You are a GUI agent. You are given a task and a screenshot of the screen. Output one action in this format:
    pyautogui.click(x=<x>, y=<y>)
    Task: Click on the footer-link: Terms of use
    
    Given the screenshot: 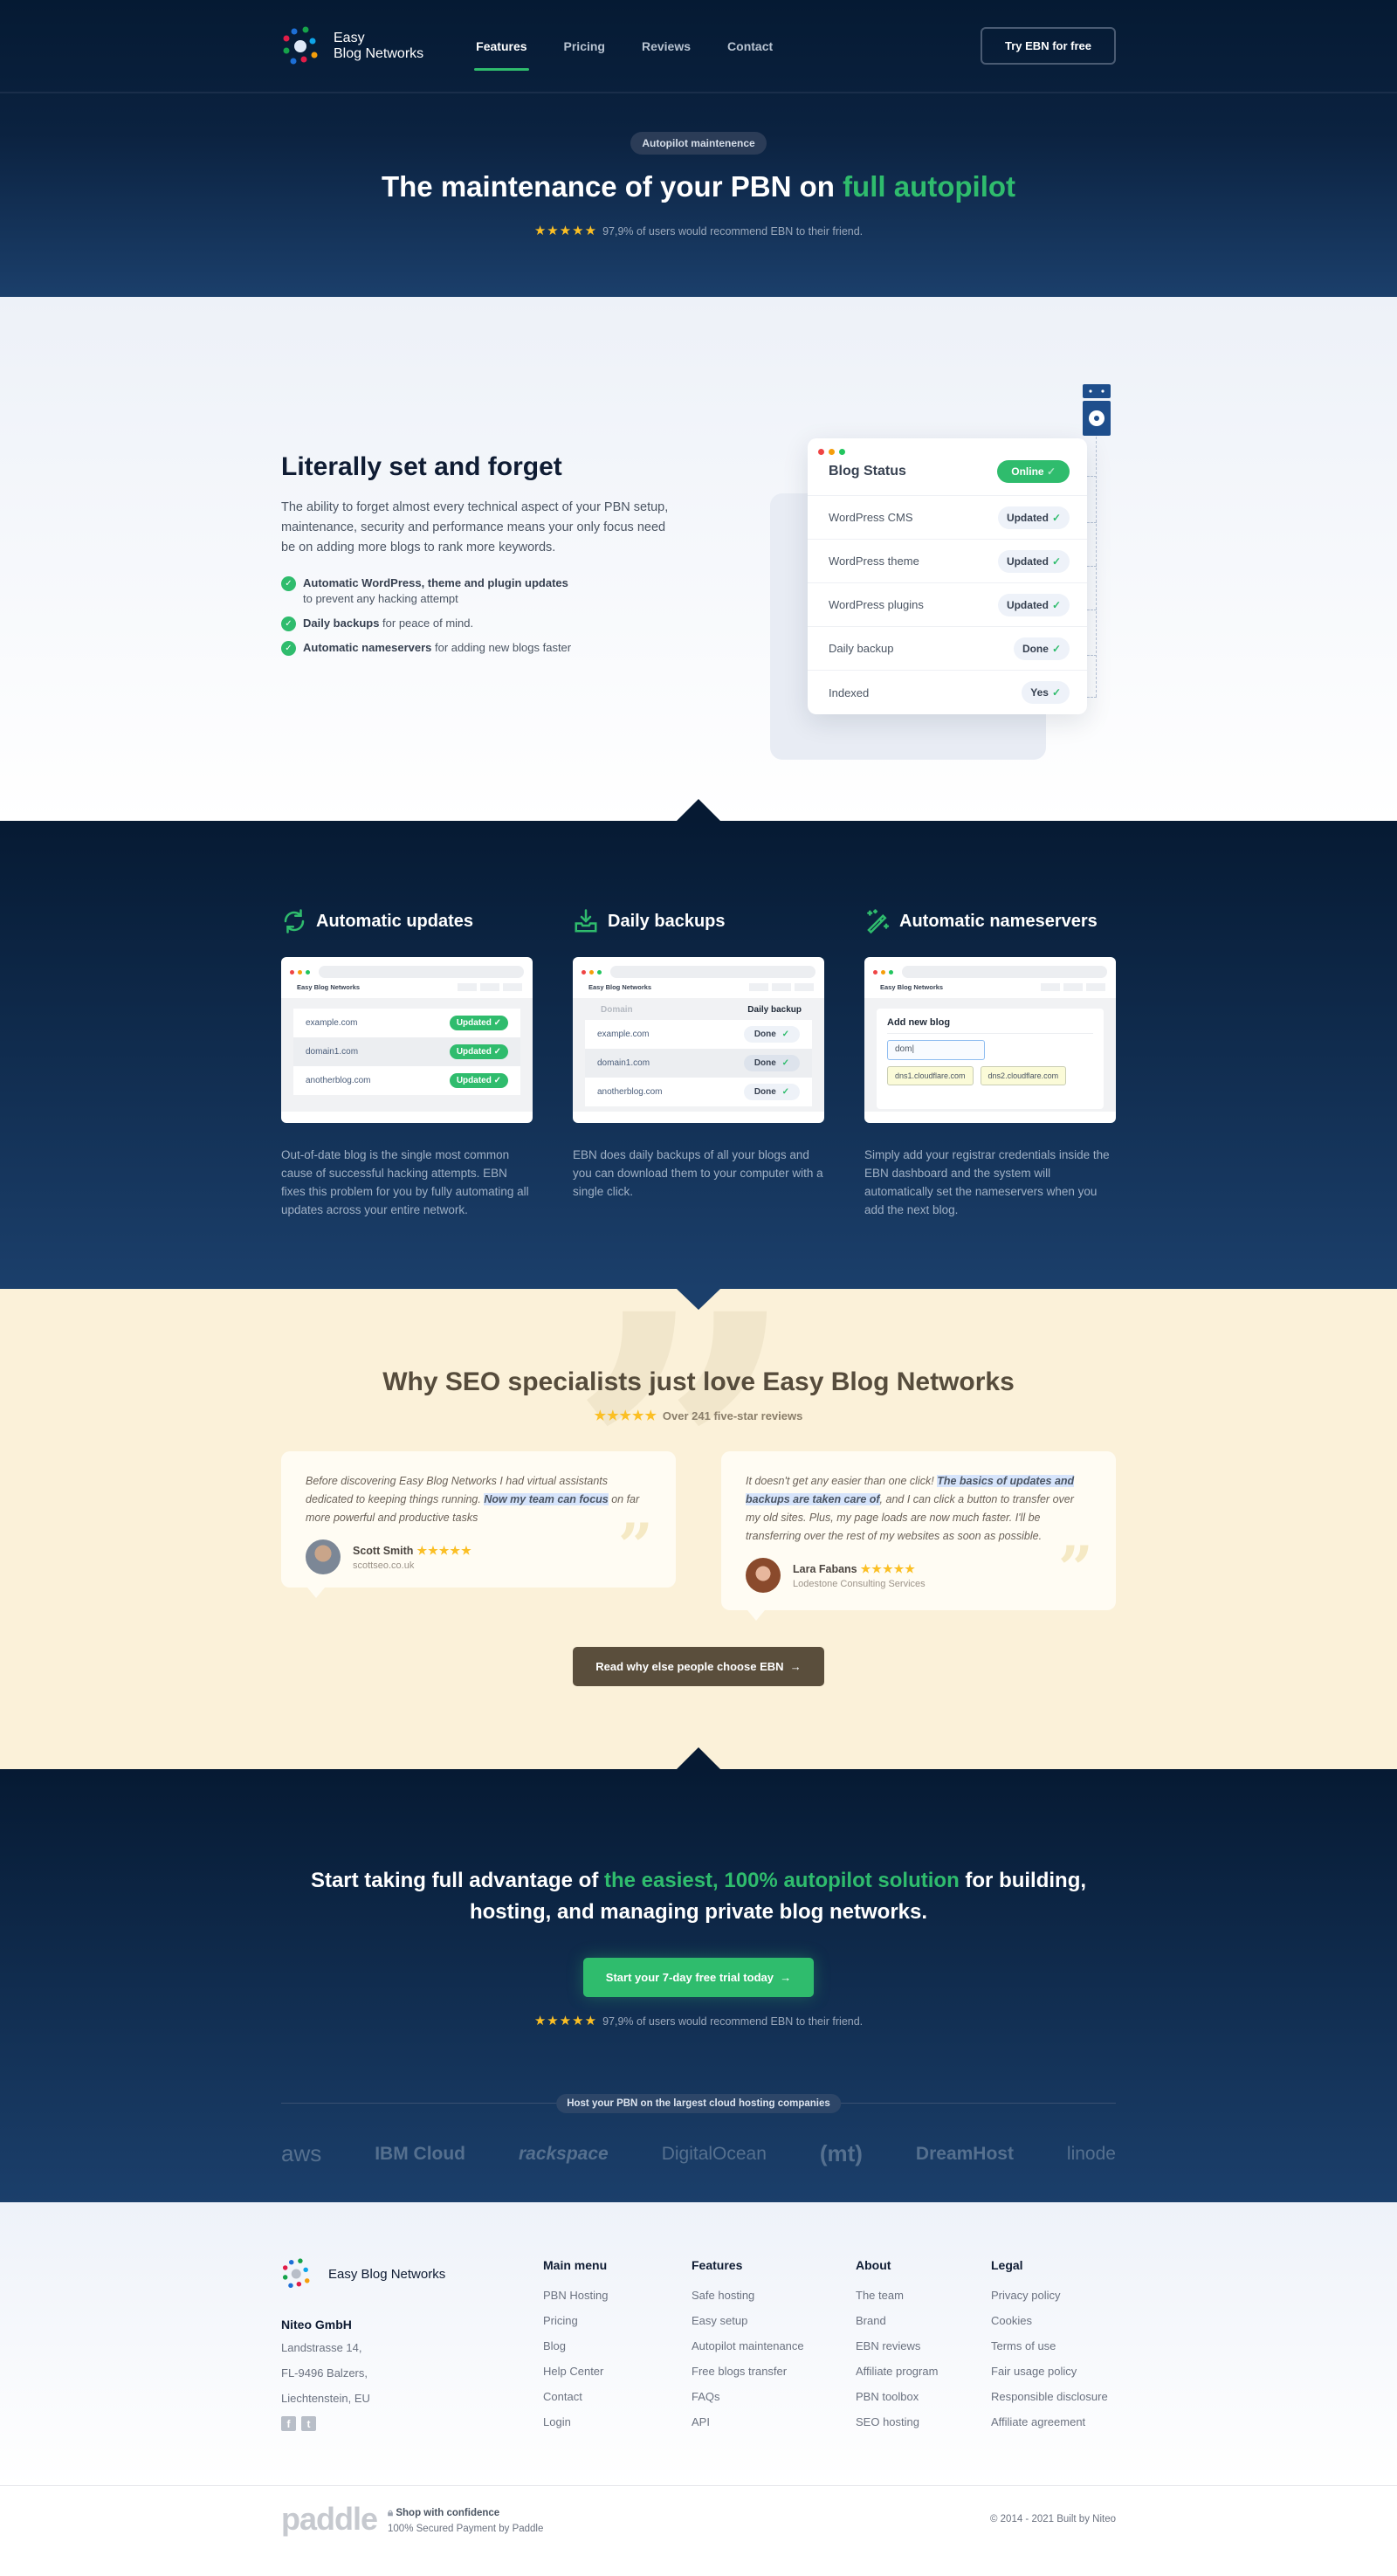 What is the action you would take?
    pyautogui.click(x=1050, y=2346)
    